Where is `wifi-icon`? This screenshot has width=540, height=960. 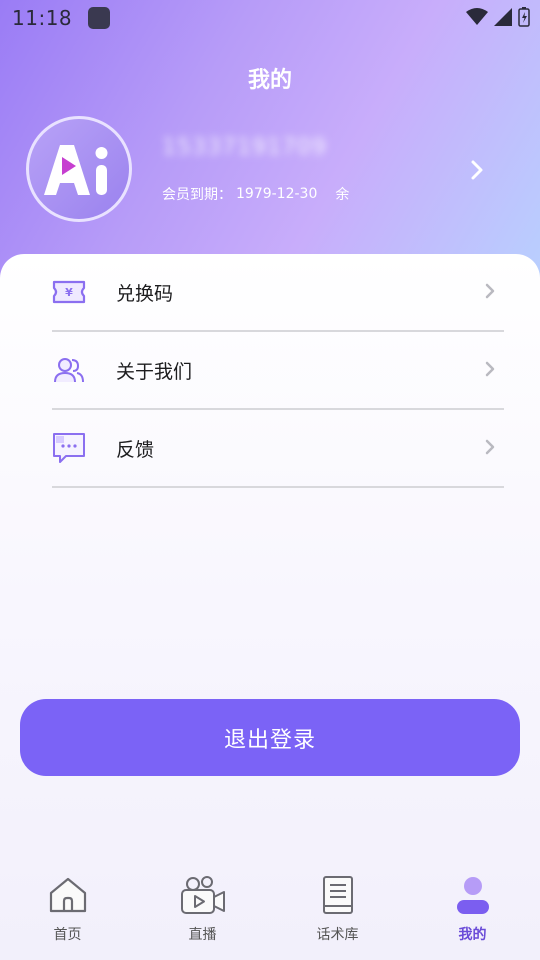 wifi-icon is located at coordinates (477, 16).